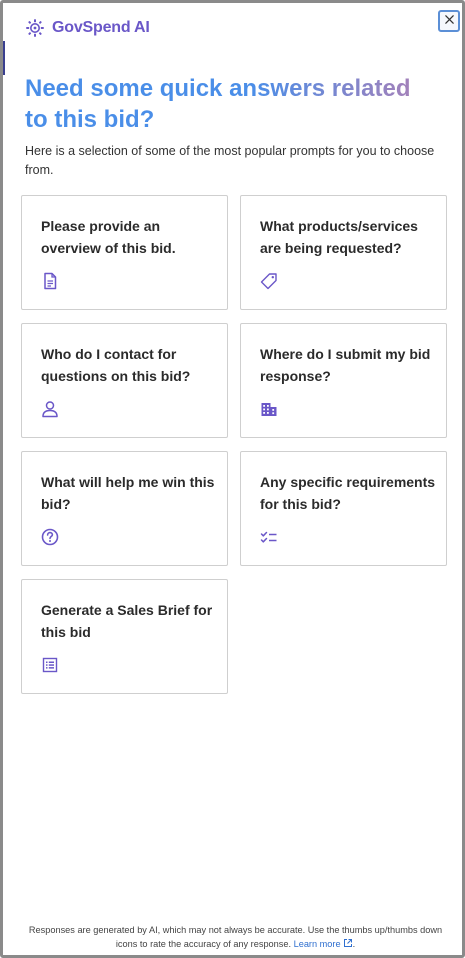 The width and height of the screenshot is (465, 958). Describe the element at coordinates (345, 365) in the screenshot. I see `prompt-card-label: Where do I submit my bid response?` at that location.